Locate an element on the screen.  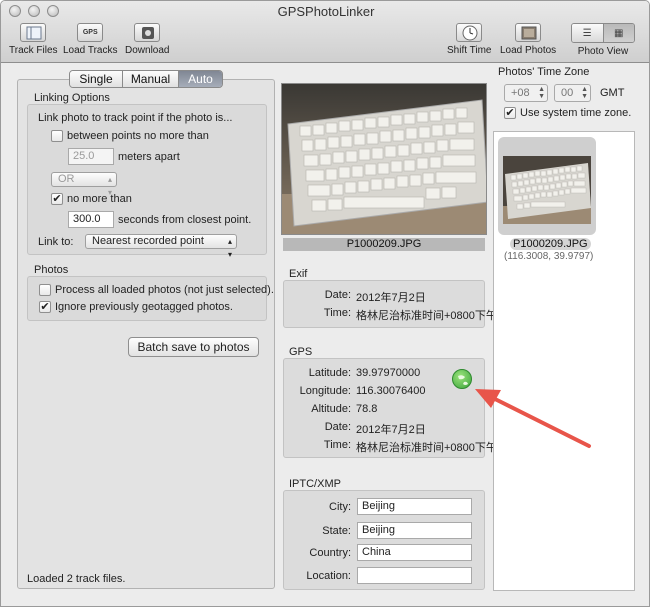
download-label: Download is located at coordinates (147, 50).